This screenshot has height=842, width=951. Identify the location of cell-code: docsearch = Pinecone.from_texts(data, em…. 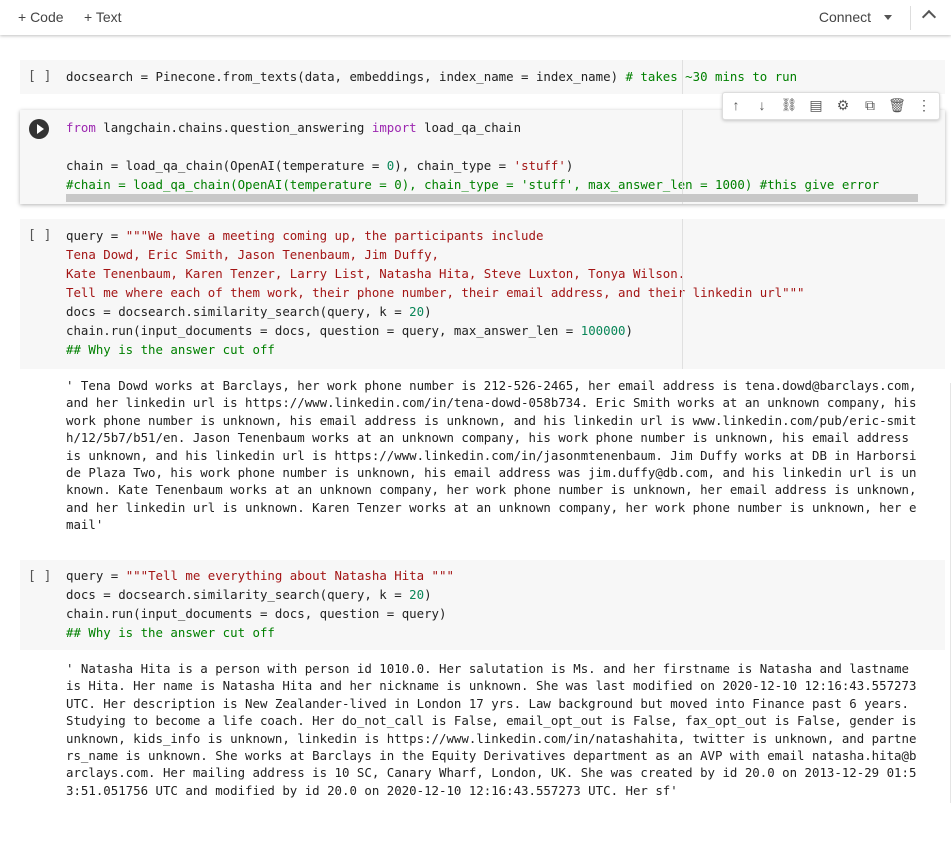
(431, 76).